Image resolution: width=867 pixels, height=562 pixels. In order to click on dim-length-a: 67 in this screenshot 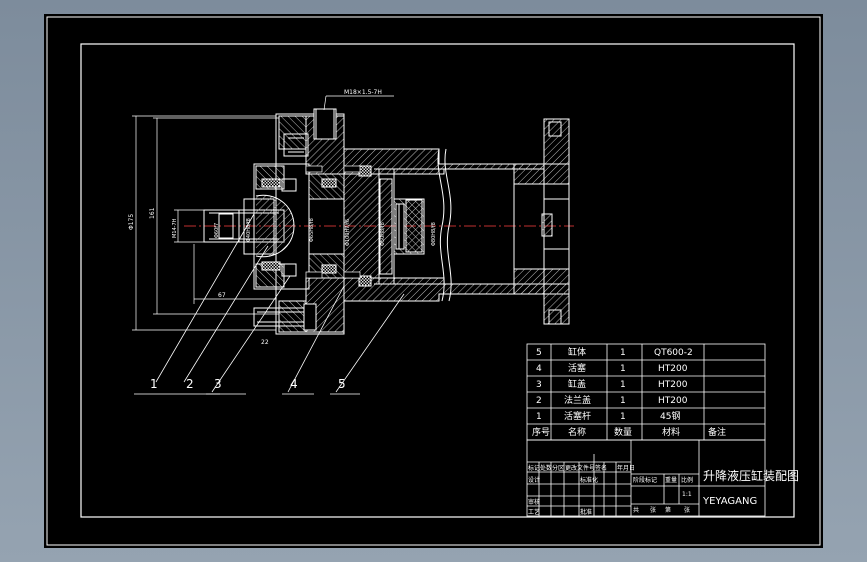, I will do `click(222, 295)`.